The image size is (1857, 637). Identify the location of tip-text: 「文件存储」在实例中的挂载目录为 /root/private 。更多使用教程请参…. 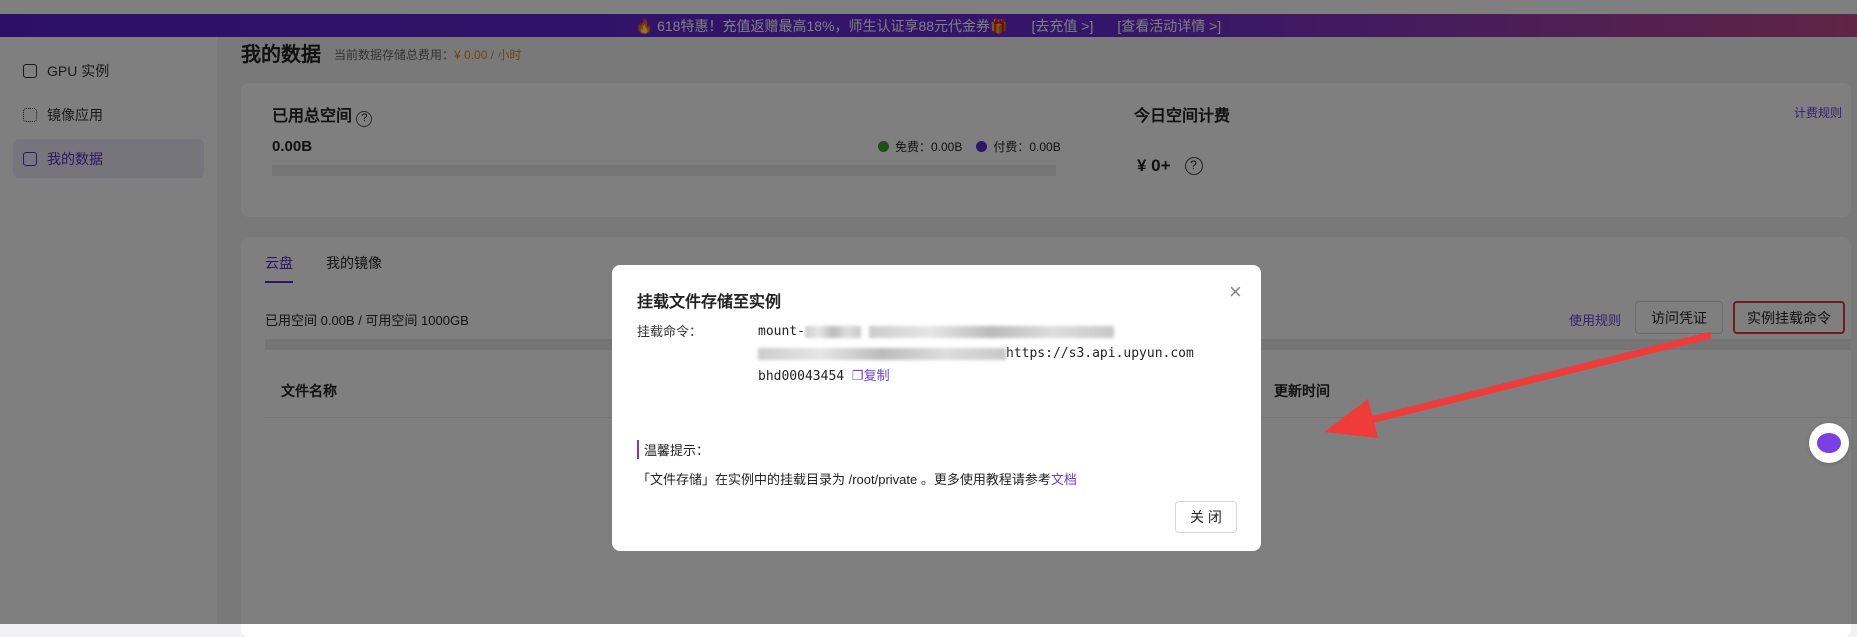
(857, 479).